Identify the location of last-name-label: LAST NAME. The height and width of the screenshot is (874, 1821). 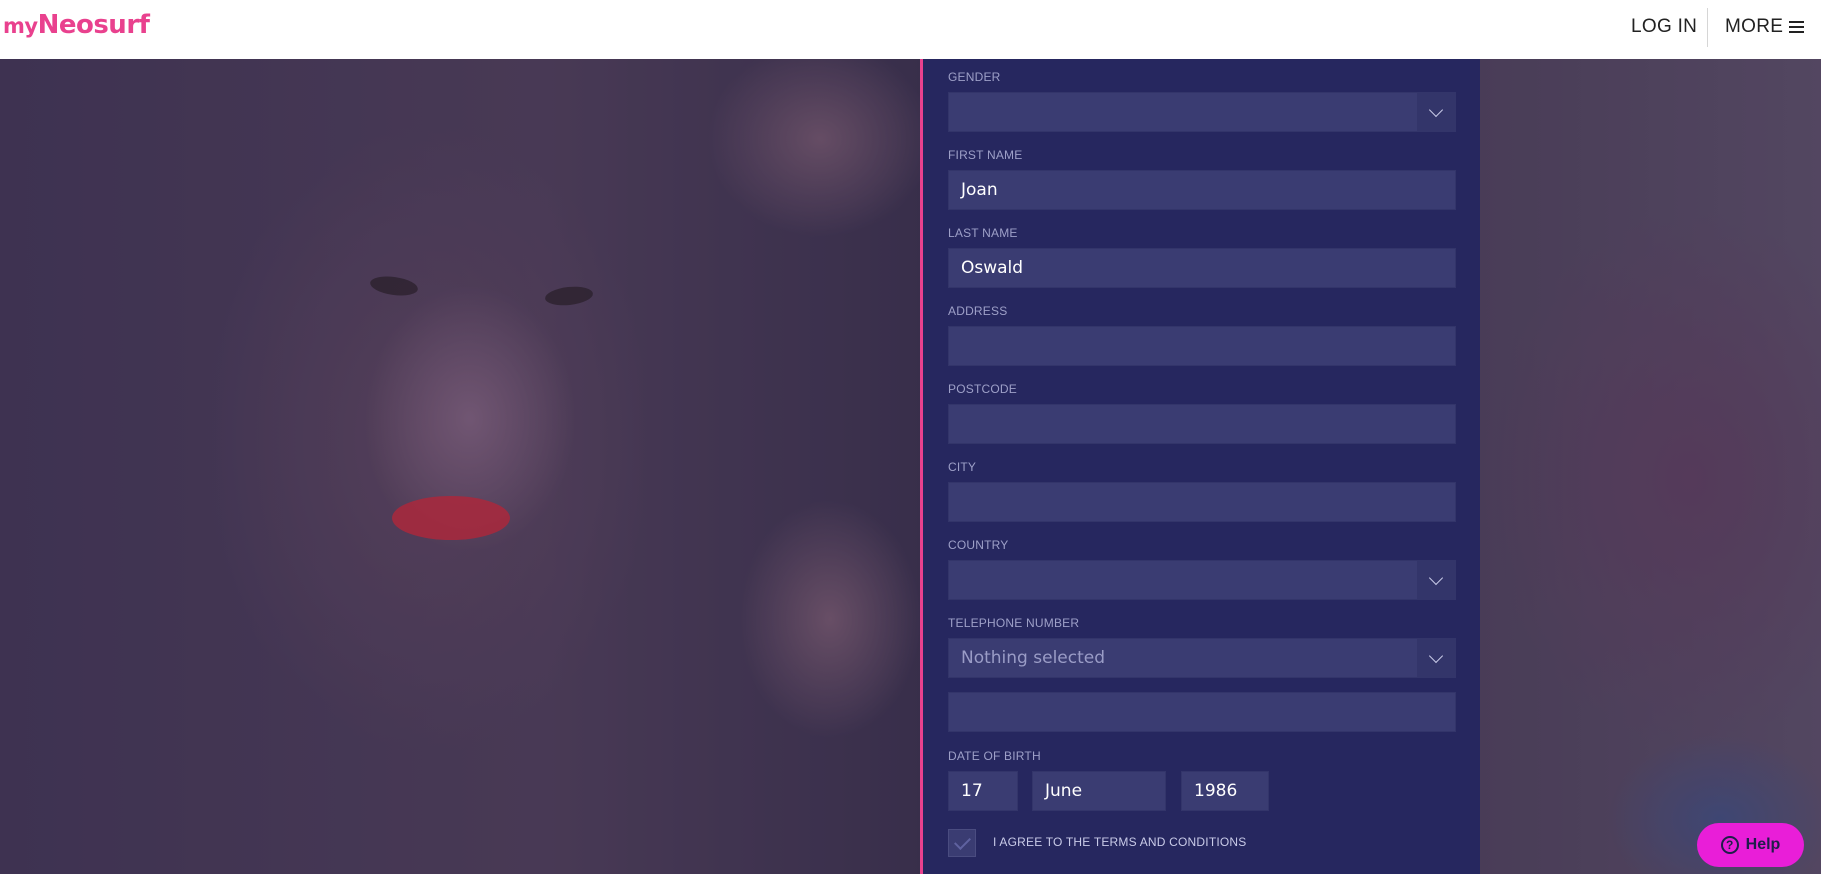
(983, 233).